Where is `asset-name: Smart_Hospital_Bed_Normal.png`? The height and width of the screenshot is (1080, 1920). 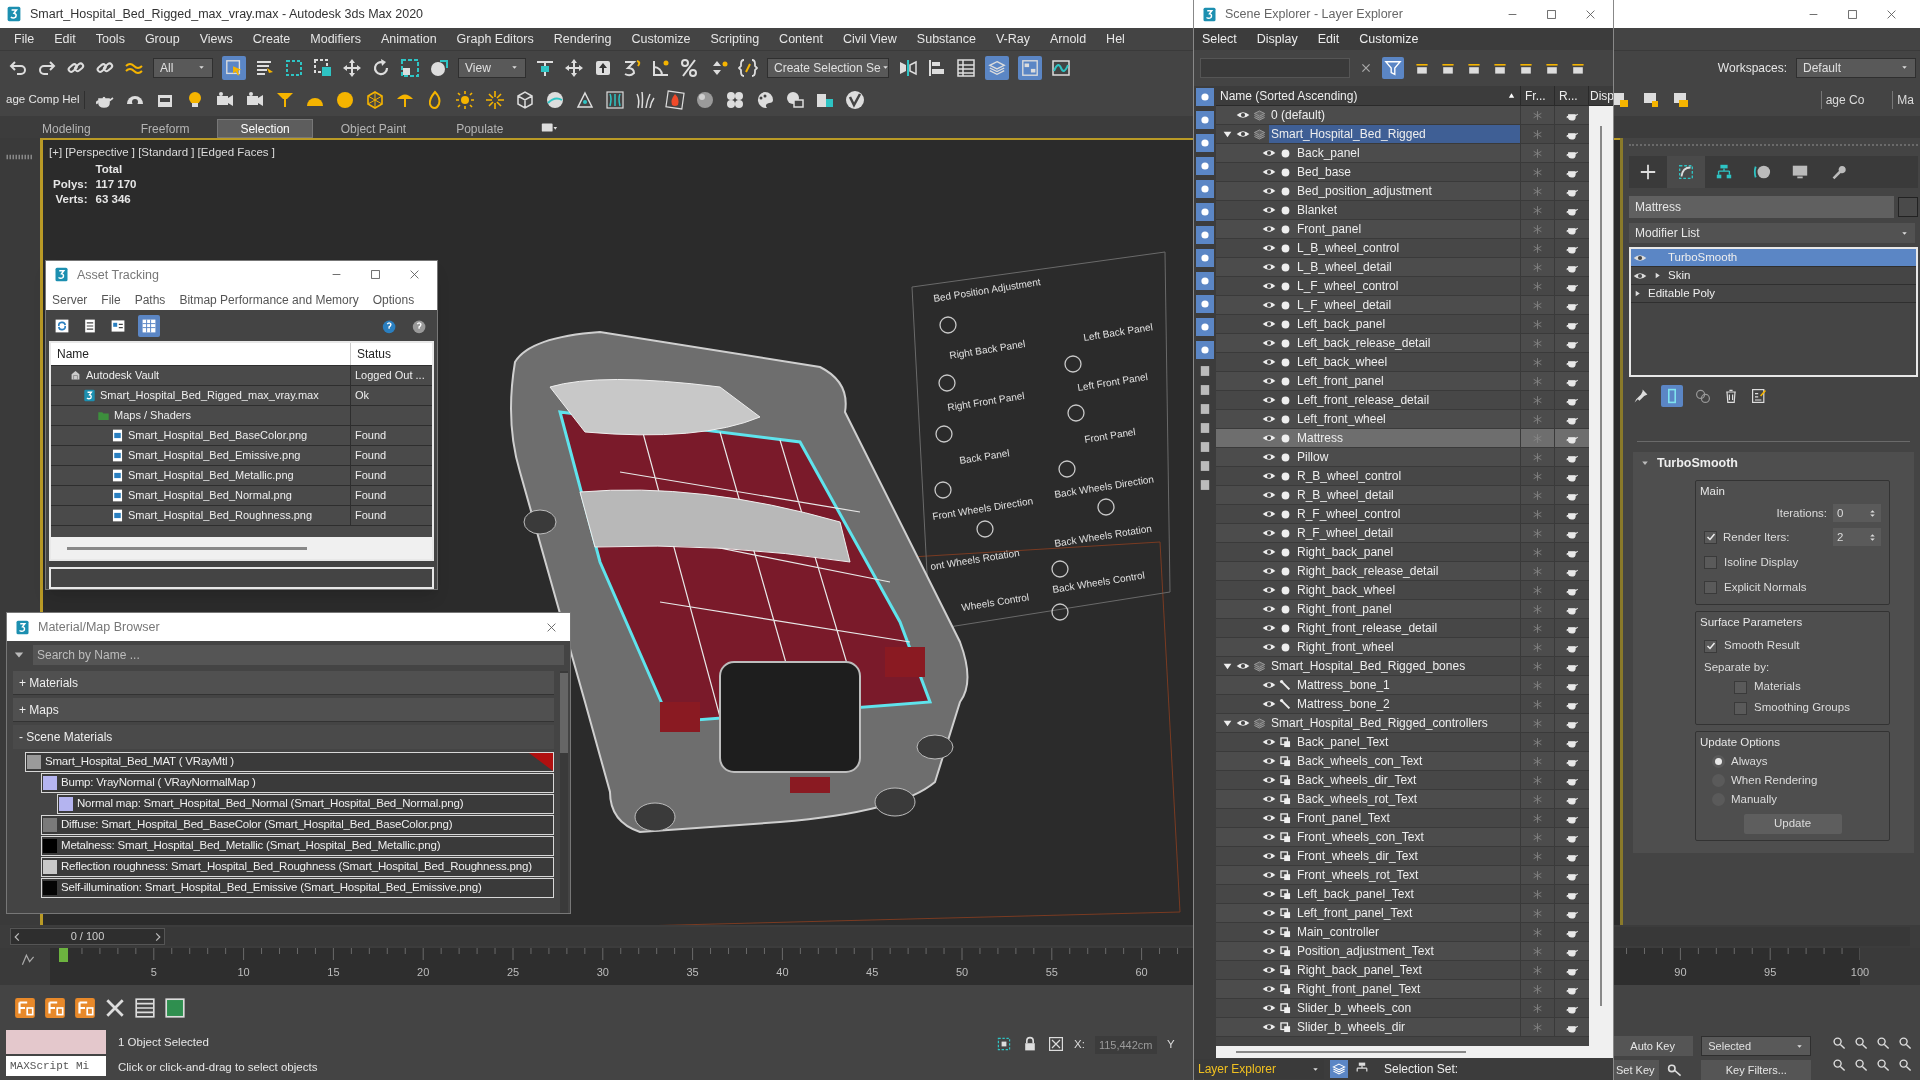 asset-name: Smart_Hospital_Bed_Normal.png is located at coordinates (210, 495).